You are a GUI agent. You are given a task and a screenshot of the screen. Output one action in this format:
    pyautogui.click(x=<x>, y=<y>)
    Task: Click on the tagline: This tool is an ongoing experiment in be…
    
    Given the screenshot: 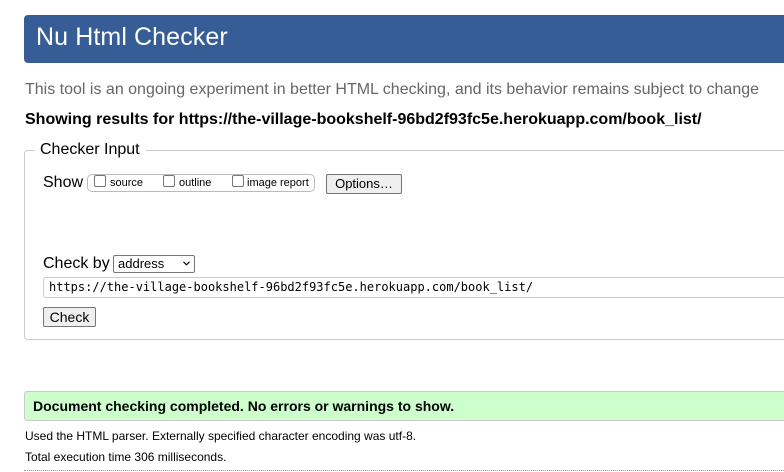 What is the action you would take?
    pyautogui.click(x=392, y=89)
    